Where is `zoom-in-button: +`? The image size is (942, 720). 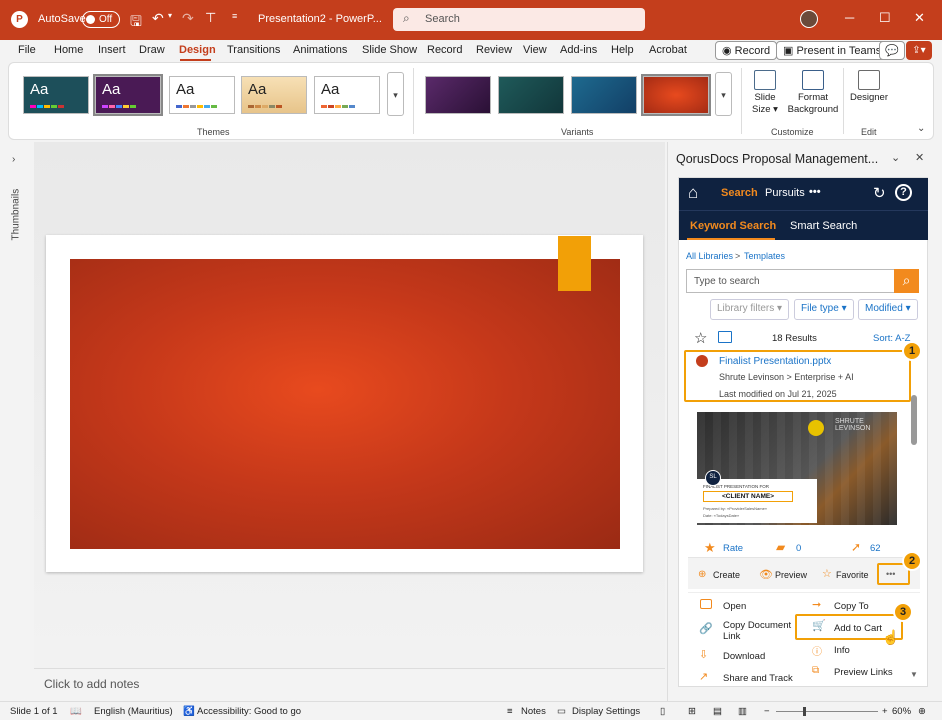 zoom-in-button: + is located at coordinates (885, 711).